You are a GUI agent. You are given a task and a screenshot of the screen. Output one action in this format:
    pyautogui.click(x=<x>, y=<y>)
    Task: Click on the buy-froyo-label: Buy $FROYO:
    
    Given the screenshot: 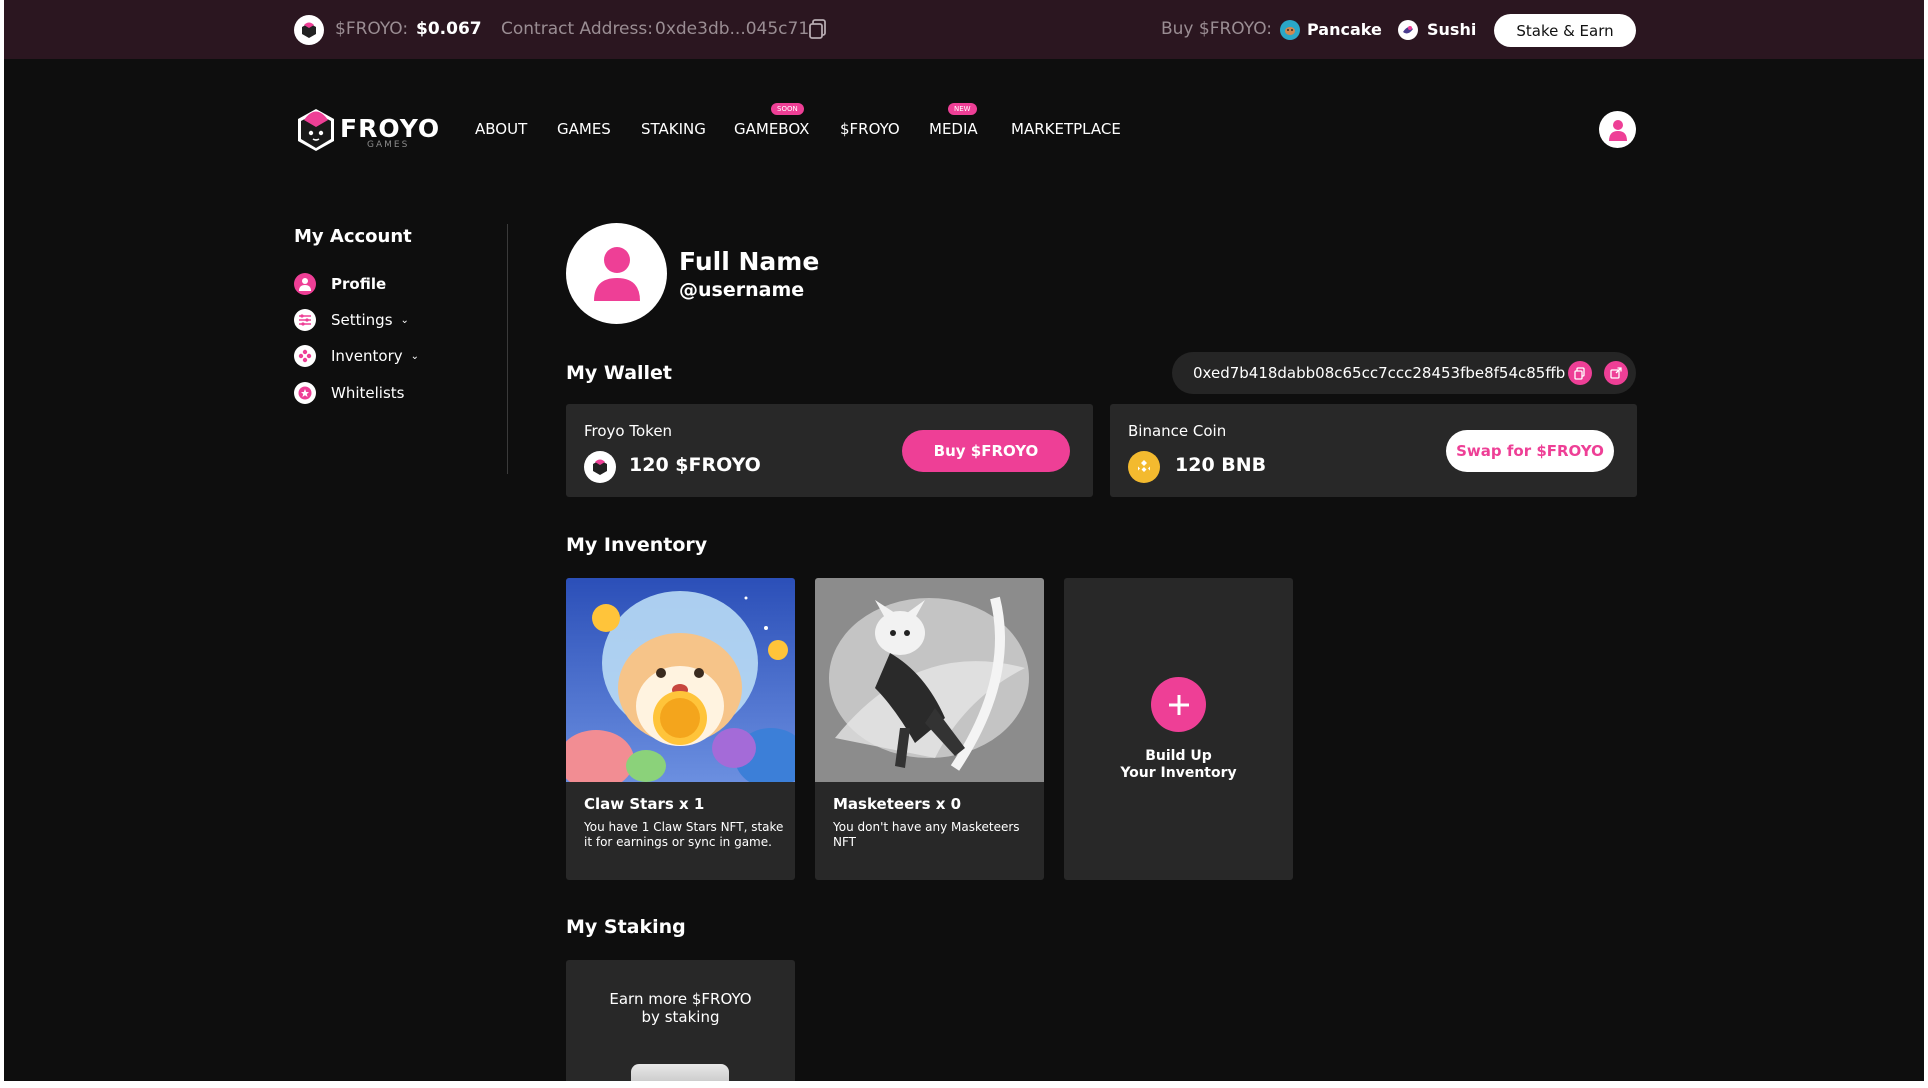 What is the action you would take?
    pyautogui.click(x=1217, y=29)
    